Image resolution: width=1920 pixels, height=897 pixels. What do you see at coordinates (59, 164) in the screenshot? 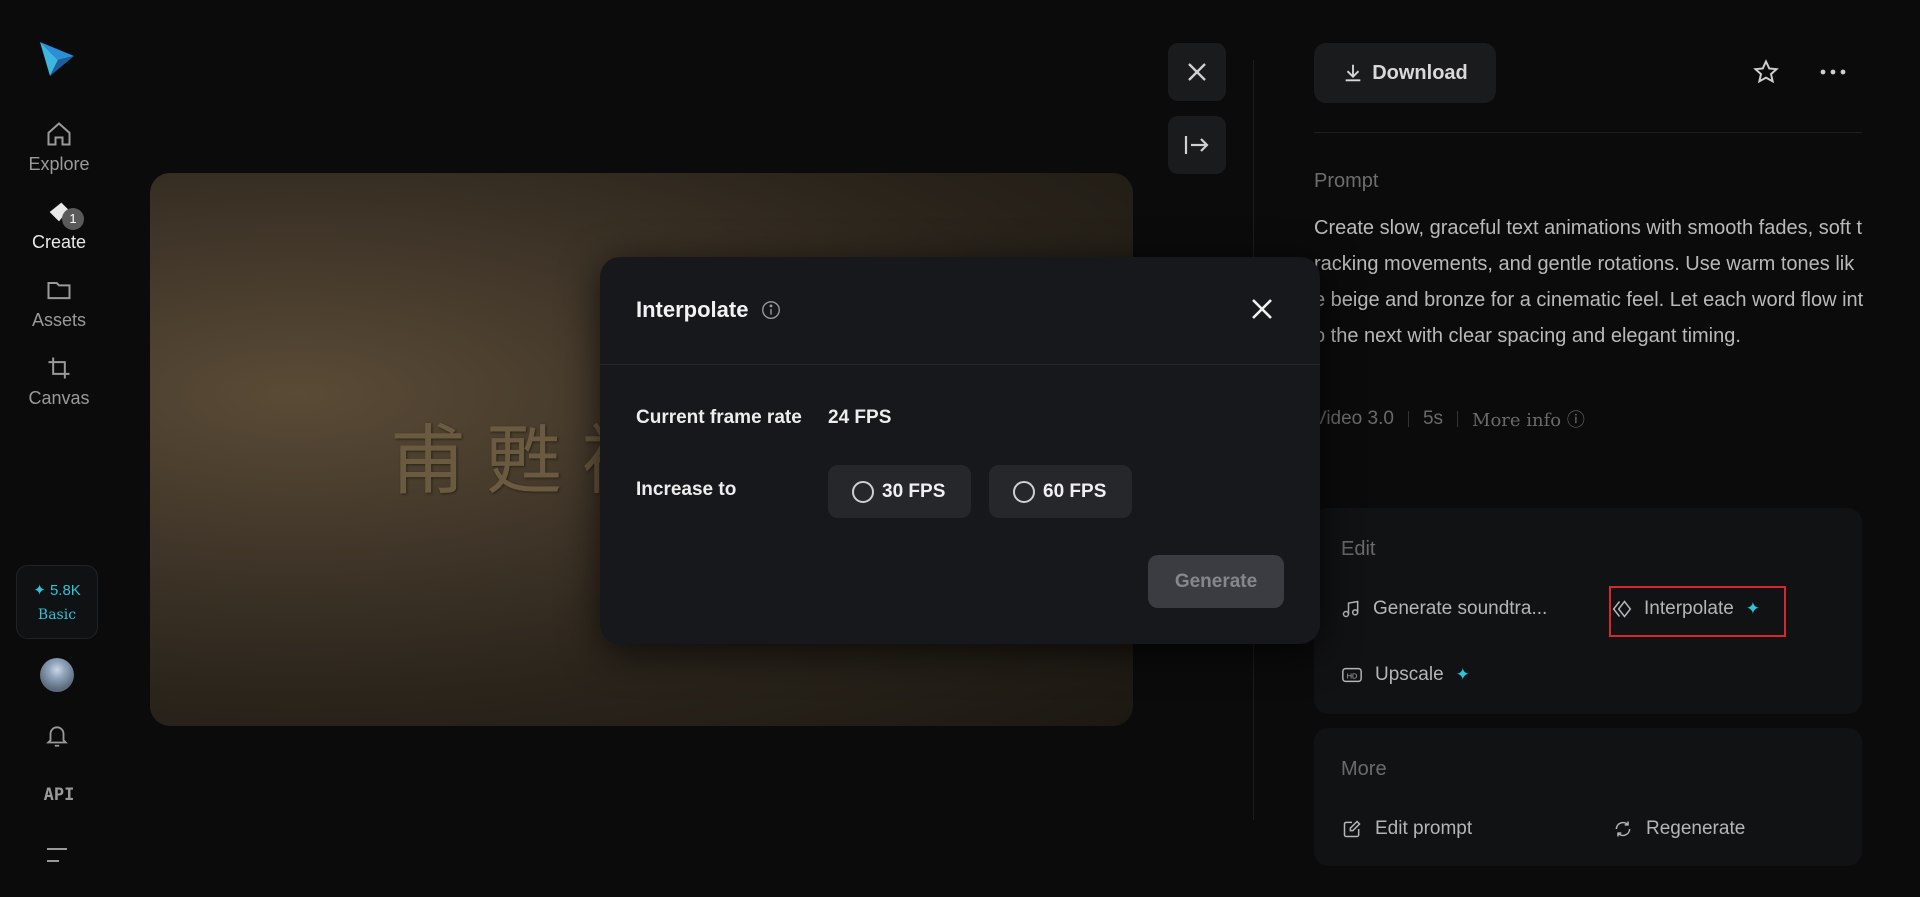
I see `sidebar-item-label: Explore` at bounding box center [59, 164].